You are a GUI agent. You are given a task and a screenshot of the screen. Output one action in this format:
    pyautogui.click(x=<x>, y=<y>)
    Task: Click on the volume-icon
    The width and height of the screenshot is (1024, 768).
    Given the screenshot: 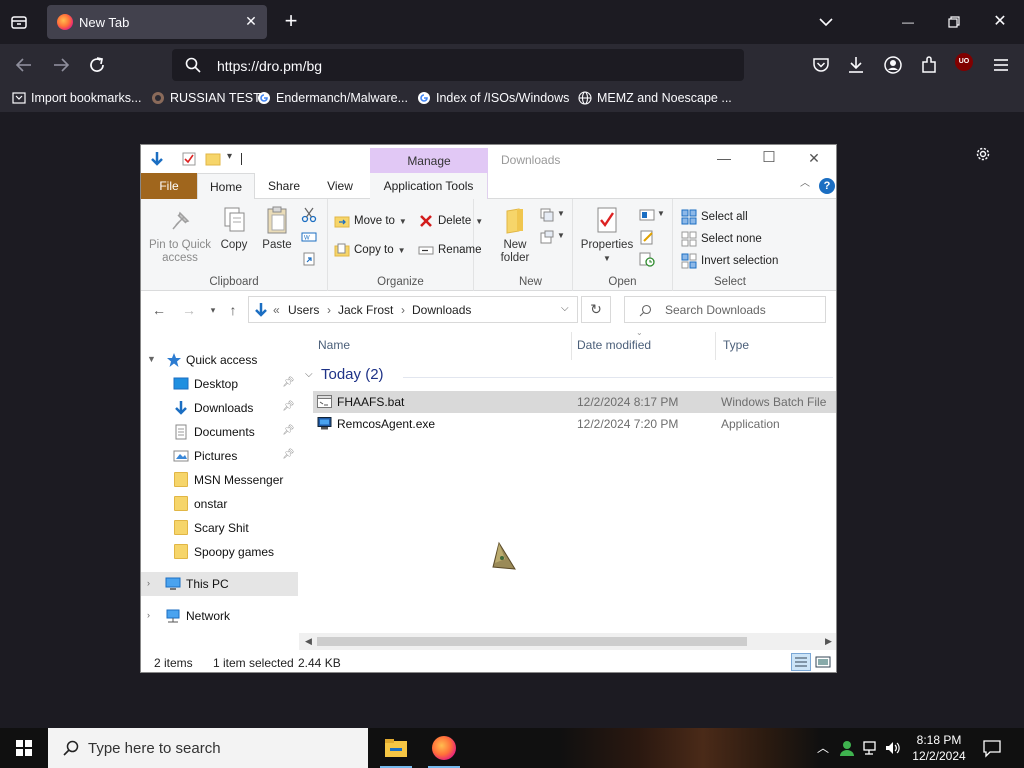 What is the action you would take?
    pyautogui.click(x=893, y=748)
    